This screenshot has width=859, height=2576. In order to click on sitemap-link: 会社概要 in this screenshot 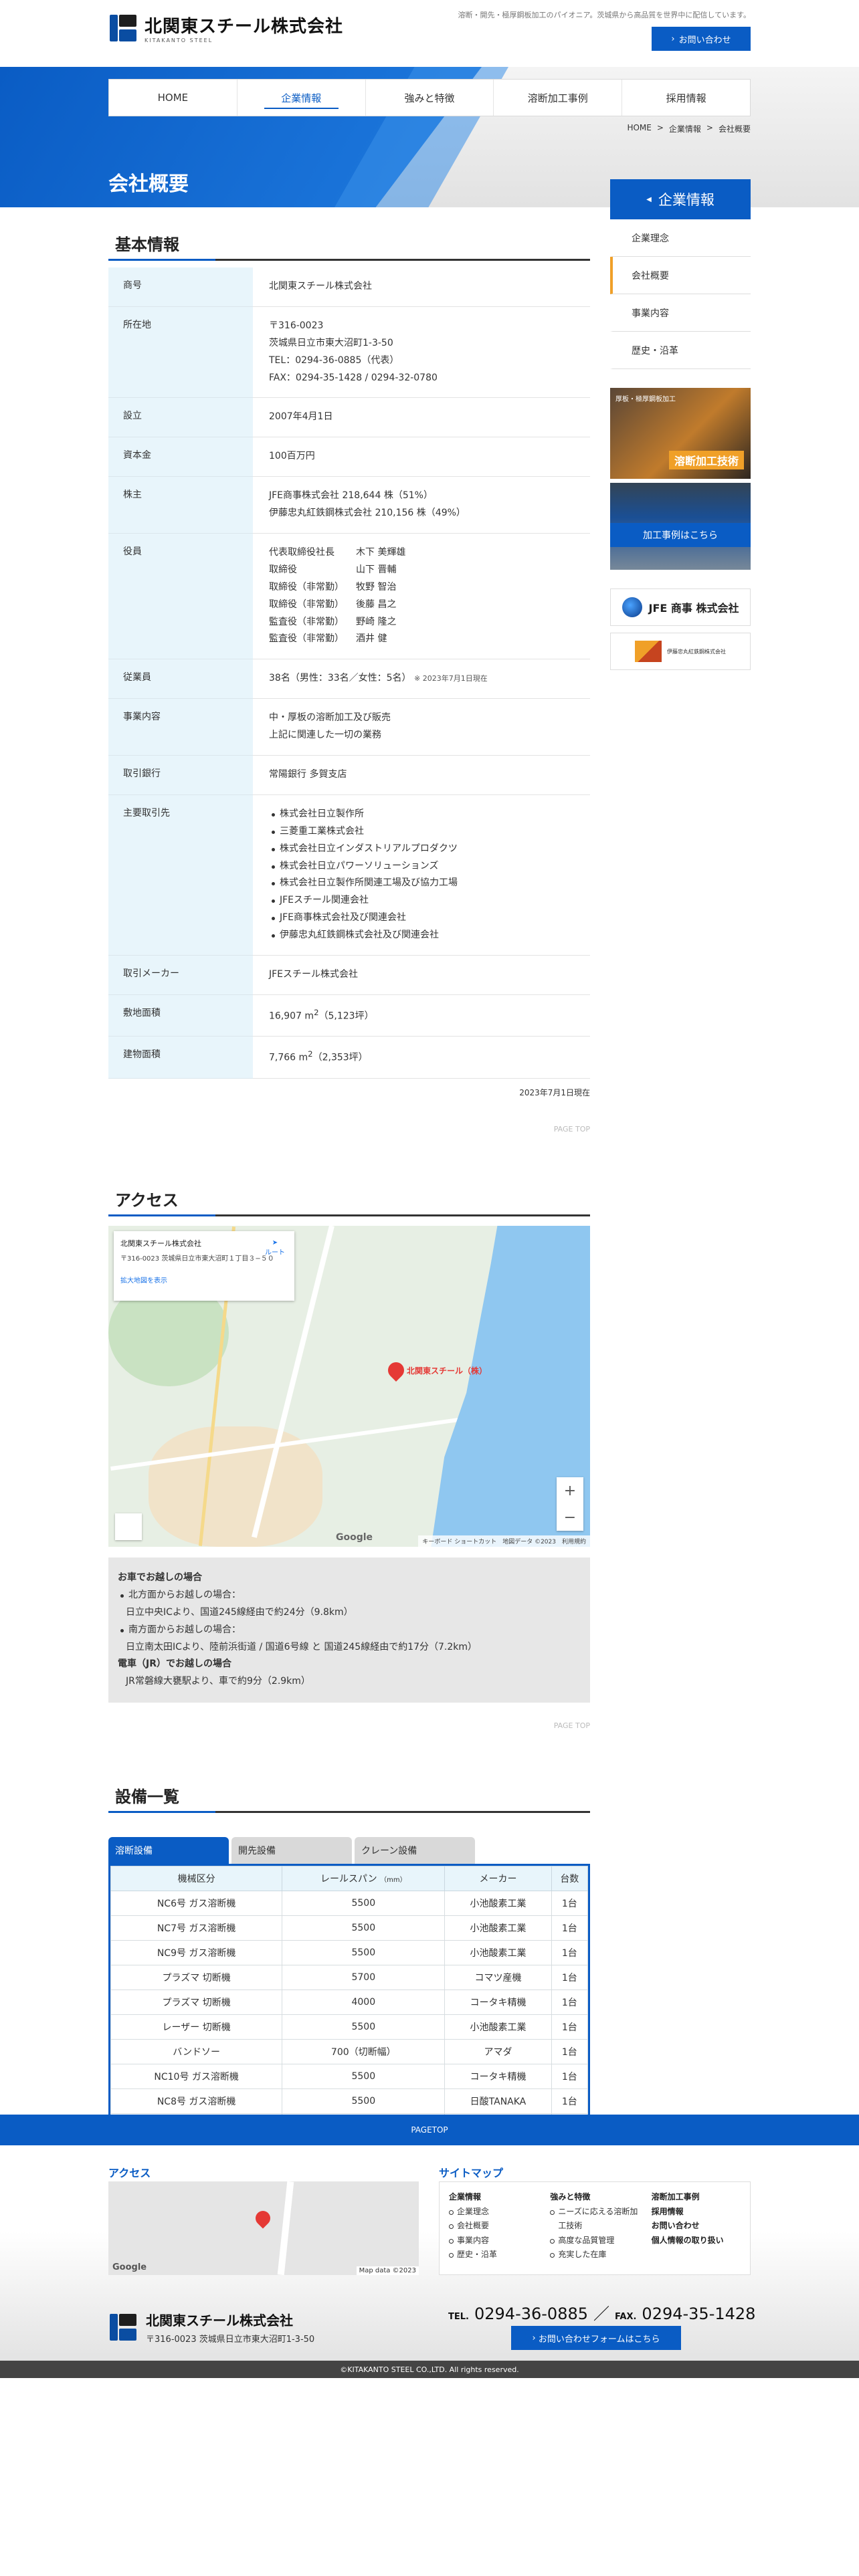, I will do `click(493, 2226)`.